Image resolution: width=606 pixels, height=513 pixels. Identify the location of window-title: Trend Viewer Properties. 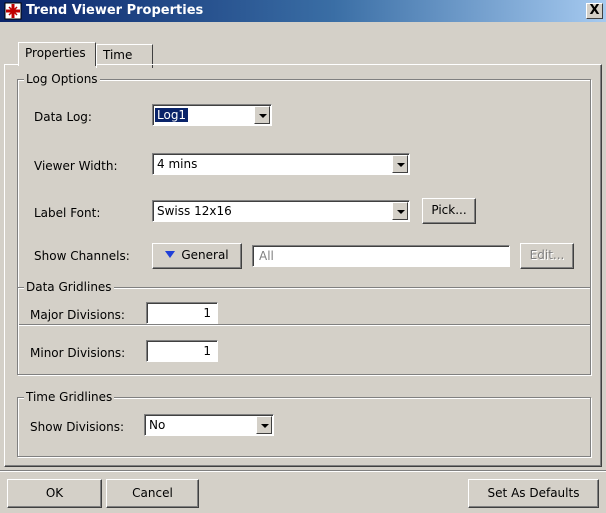
(115, 10).